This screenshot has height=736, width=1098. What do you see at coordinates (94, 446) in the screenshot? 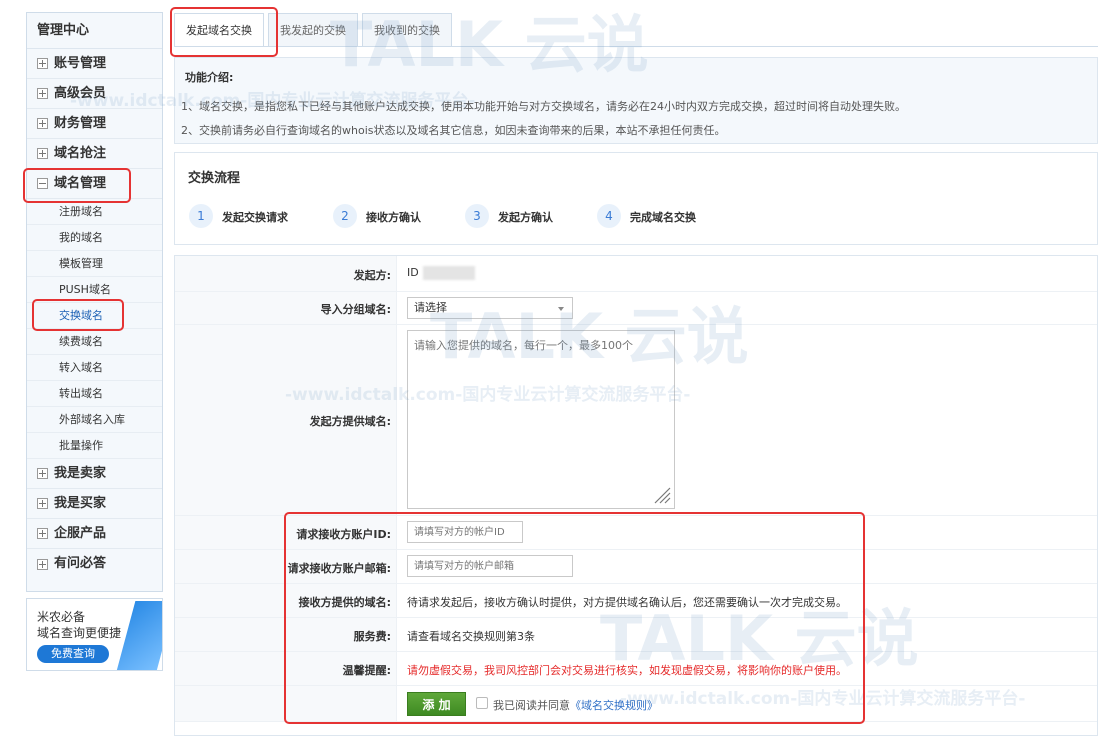
I see `sidebar-subitem-batch: 批量操作` at bounding box center [94, 446].